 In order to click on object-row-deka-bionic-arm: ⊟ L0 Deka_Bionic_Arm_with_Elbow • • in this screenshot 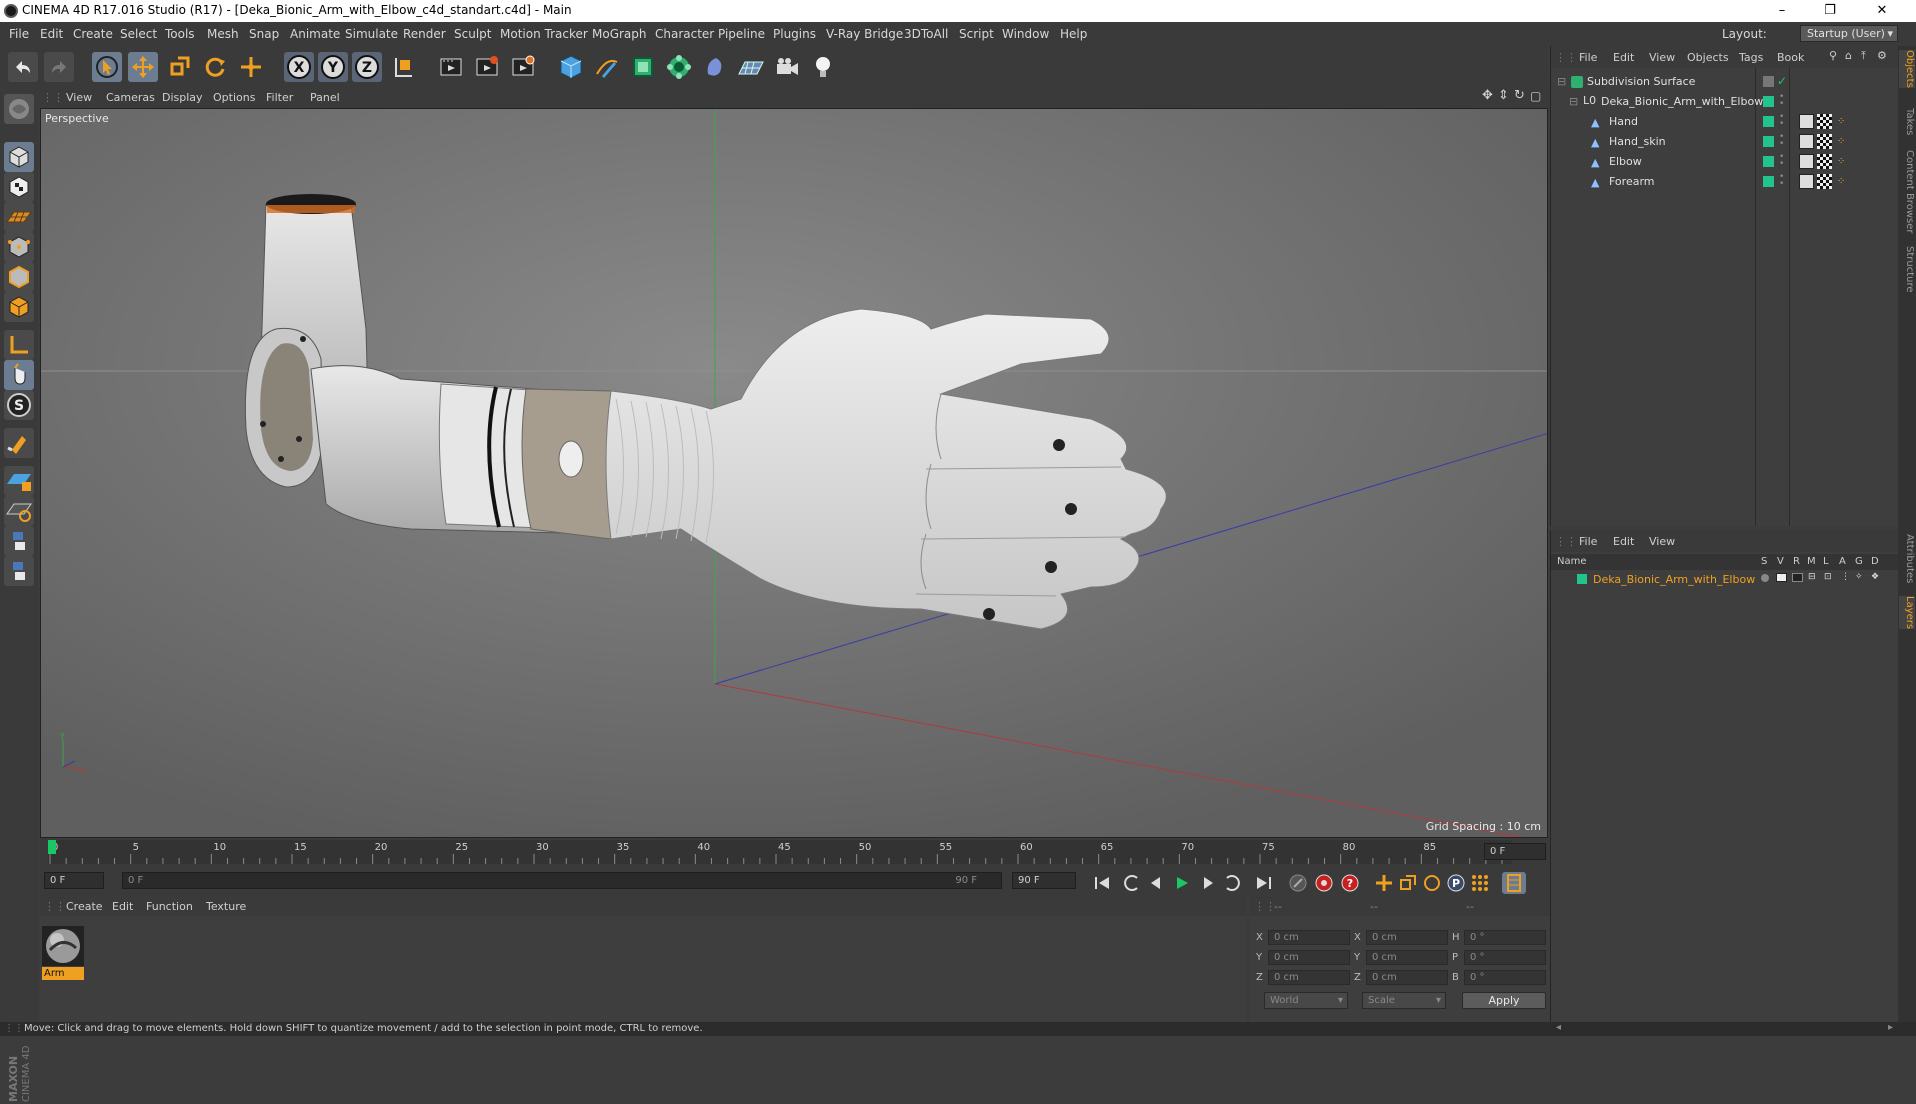, I will do `click(1725, 102)`.